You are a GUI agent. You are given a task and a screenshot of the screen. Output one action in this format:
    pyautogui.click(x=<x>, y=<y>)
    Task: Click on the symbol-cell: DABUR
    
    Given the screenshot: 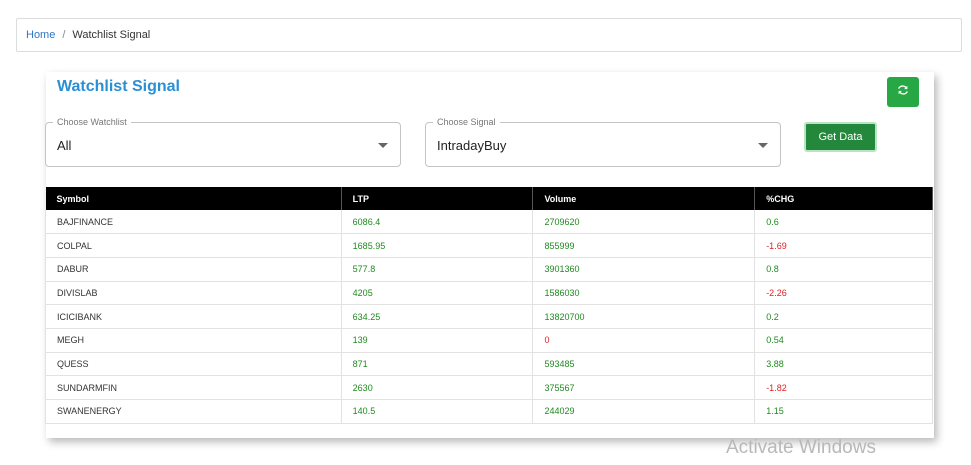 What is the action you would take?
    pyautogui.click(x=193, y=269)
    